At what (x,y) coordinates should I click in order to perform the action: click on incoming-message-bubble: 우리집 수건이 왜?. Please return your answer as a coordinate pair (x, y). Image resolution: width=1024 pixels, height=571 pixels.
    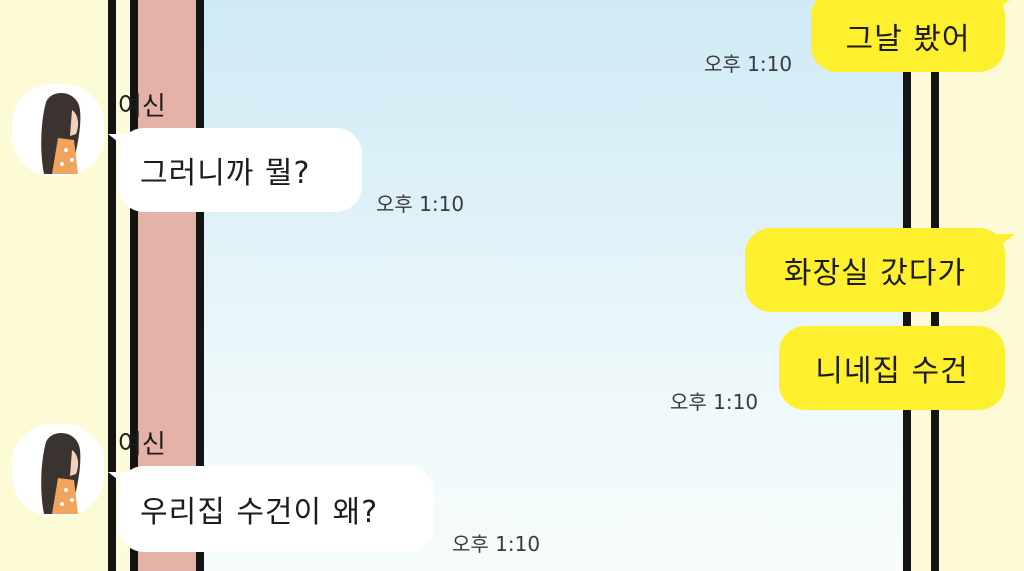
    Looking at the image, I should click on (271, 509).